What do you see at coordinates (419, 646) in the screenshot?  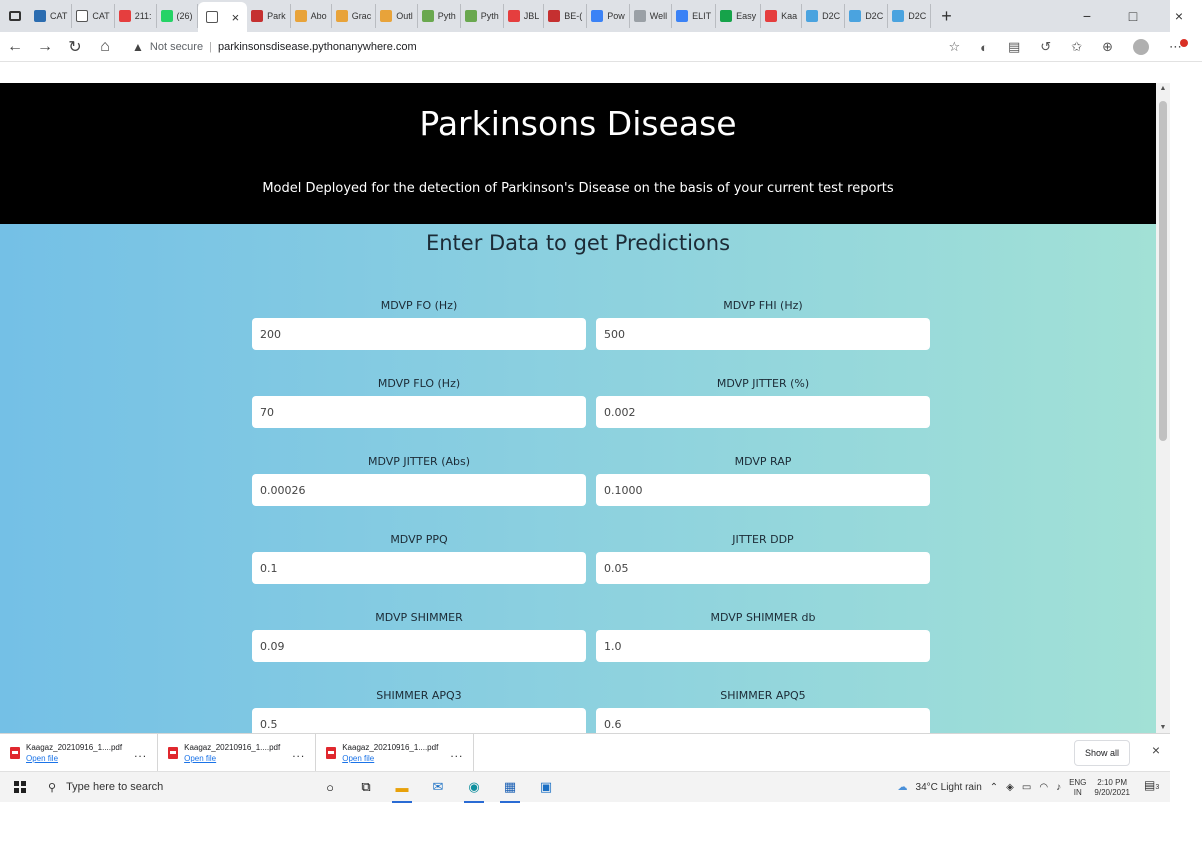 I see `field-input: 0.09` at bounding box center [419, 646].